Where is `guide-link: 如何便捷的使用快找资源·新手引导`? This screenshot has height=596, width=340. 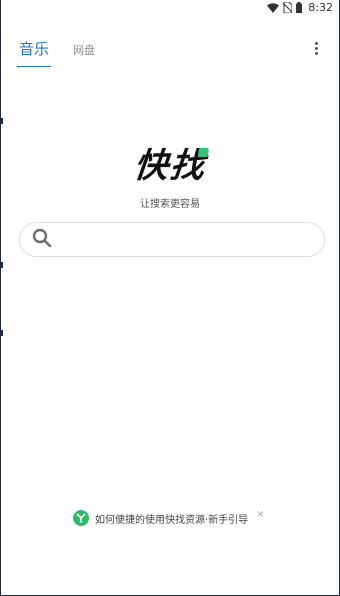 guide-link: 如何便捷的使用快找资源·新手引导 is located at coordinates (171, 518).